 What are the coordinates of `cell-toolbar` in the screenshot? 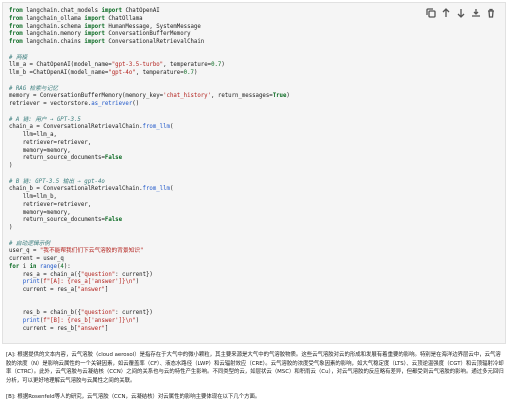 It's located at (461, 13).